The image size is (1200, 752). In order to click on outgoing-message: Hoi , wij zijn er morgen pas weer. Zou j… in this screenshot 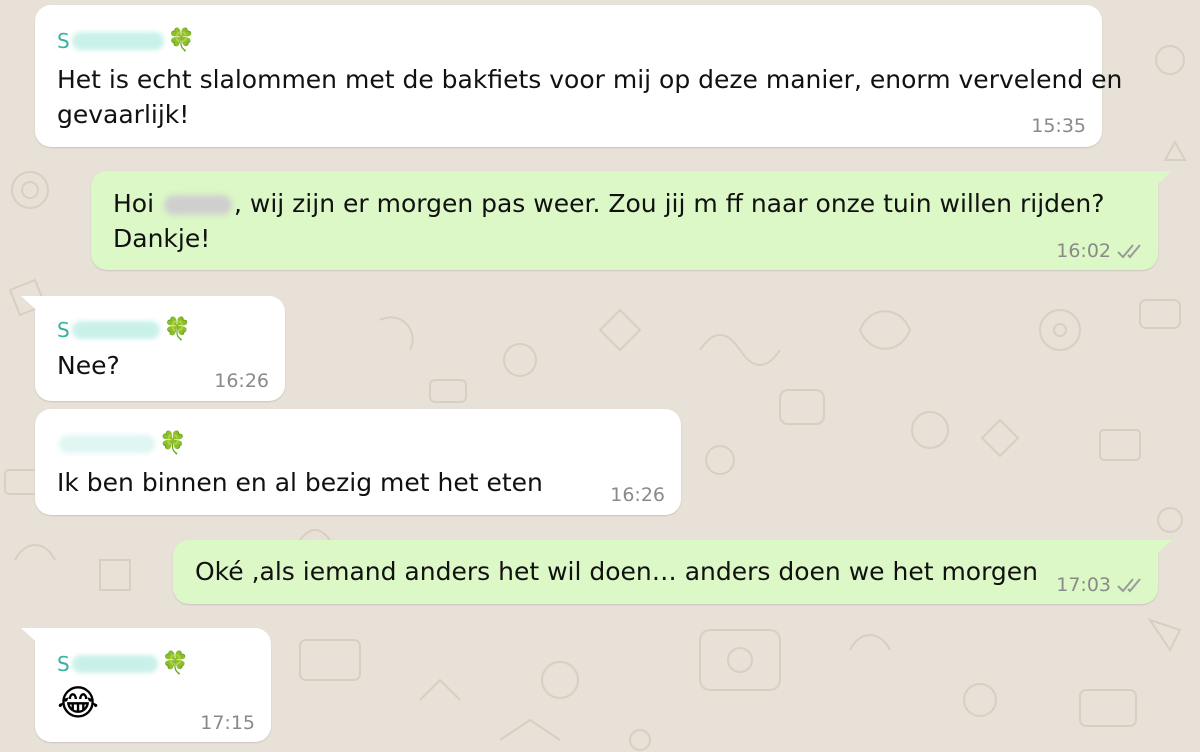, I will do `click(631, 220)`.